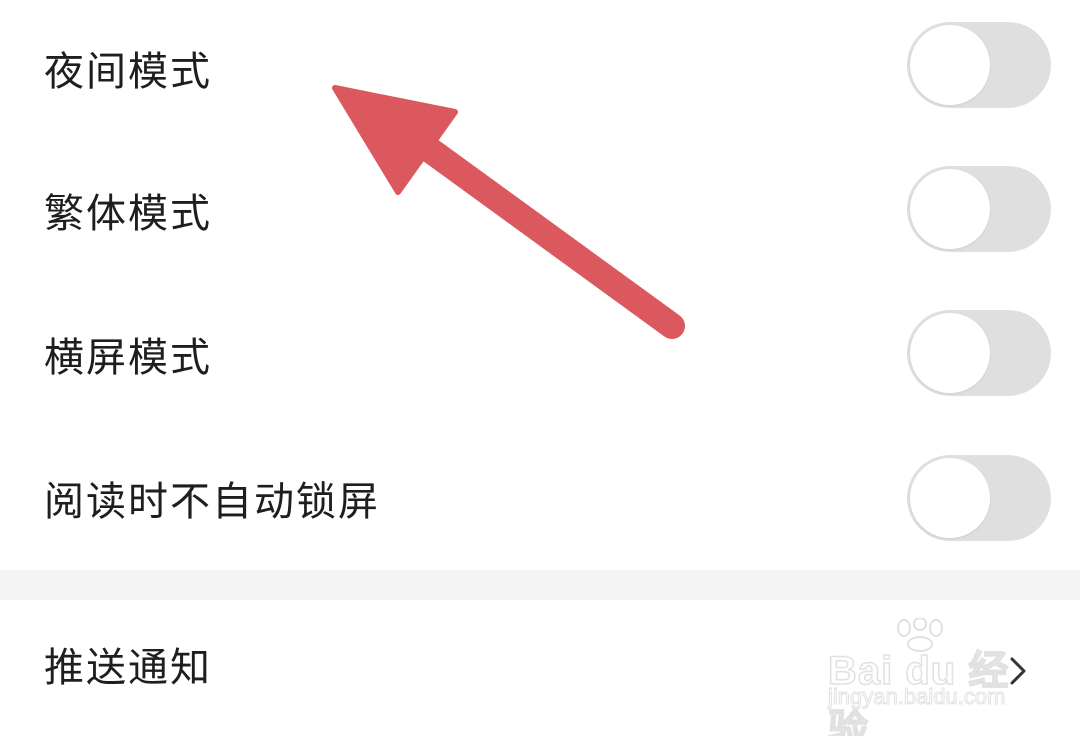 The image size is (1080, 736). I want to click on setting-label-landscape-mode: 横屏模式, so click(128, 358).